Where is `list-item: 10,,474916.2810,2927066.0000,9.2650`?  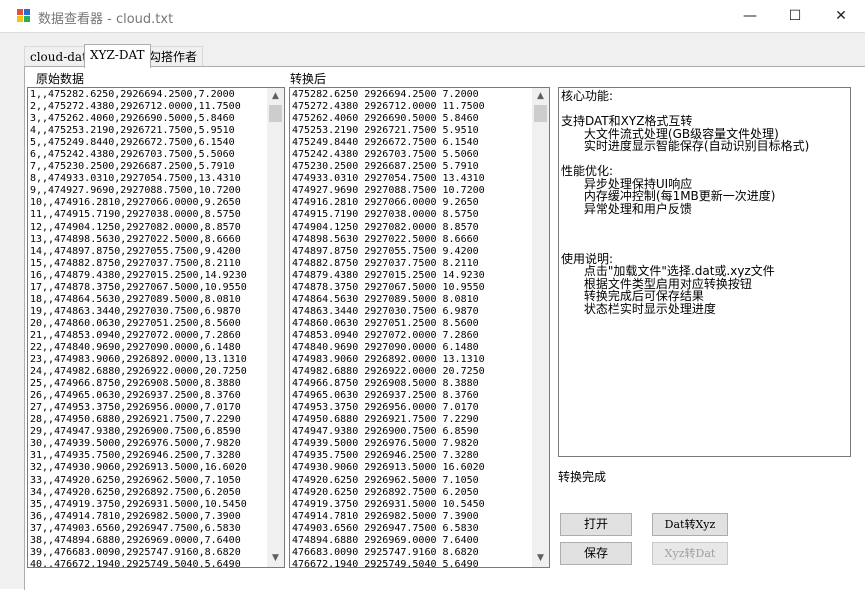
list-item: 10,,474916.2810,2927066.0000,9.2650 is located at coordinates (138, 203).